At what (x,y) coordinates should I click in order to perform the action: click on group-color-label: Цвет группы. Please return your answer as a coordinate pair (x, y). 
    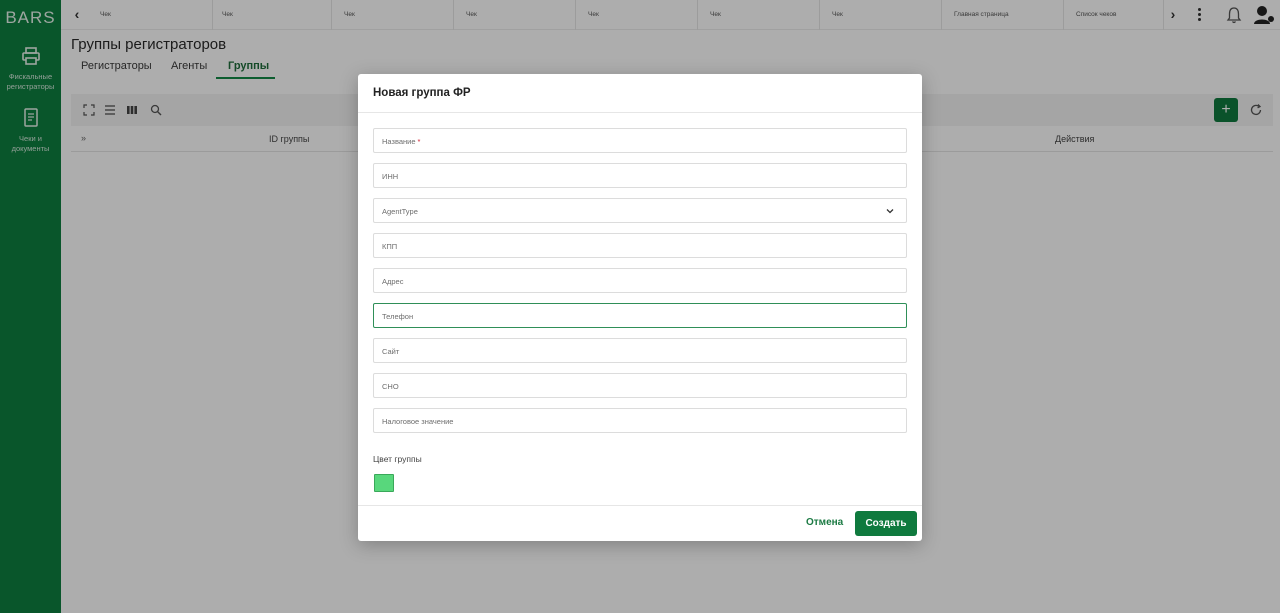
    Looking at the image, I should click on (397, 459).